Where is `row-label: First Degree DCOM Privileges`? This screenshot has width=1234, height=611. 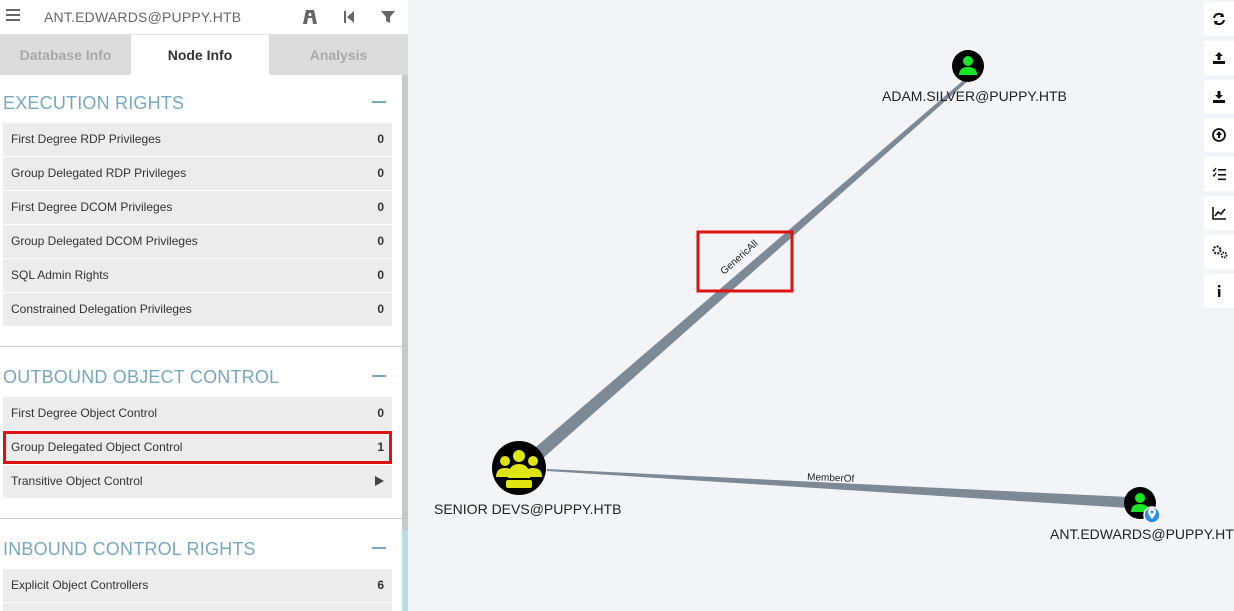 row-label: First Degree DCOM Privileges is located at coordinates (92, 207).